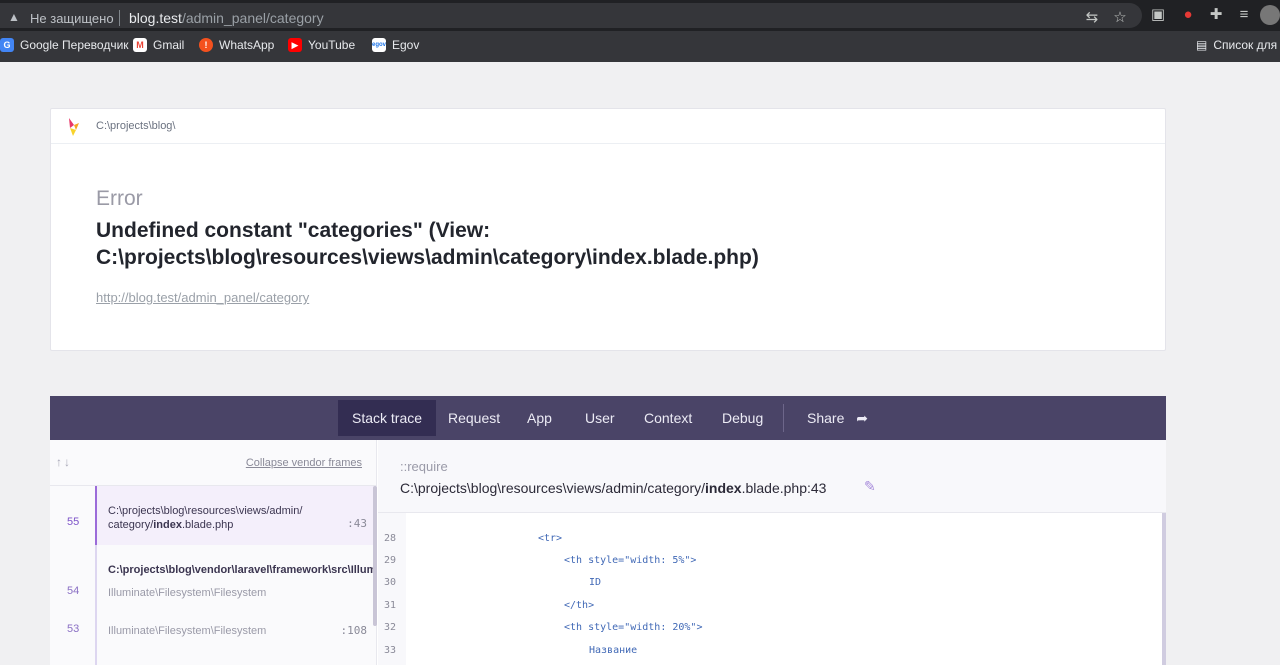  What do you see at coordinates (630, 560) in the screenshot?
I see `code-line: <th style="width: 5%">` at bounding box center [630, 560].